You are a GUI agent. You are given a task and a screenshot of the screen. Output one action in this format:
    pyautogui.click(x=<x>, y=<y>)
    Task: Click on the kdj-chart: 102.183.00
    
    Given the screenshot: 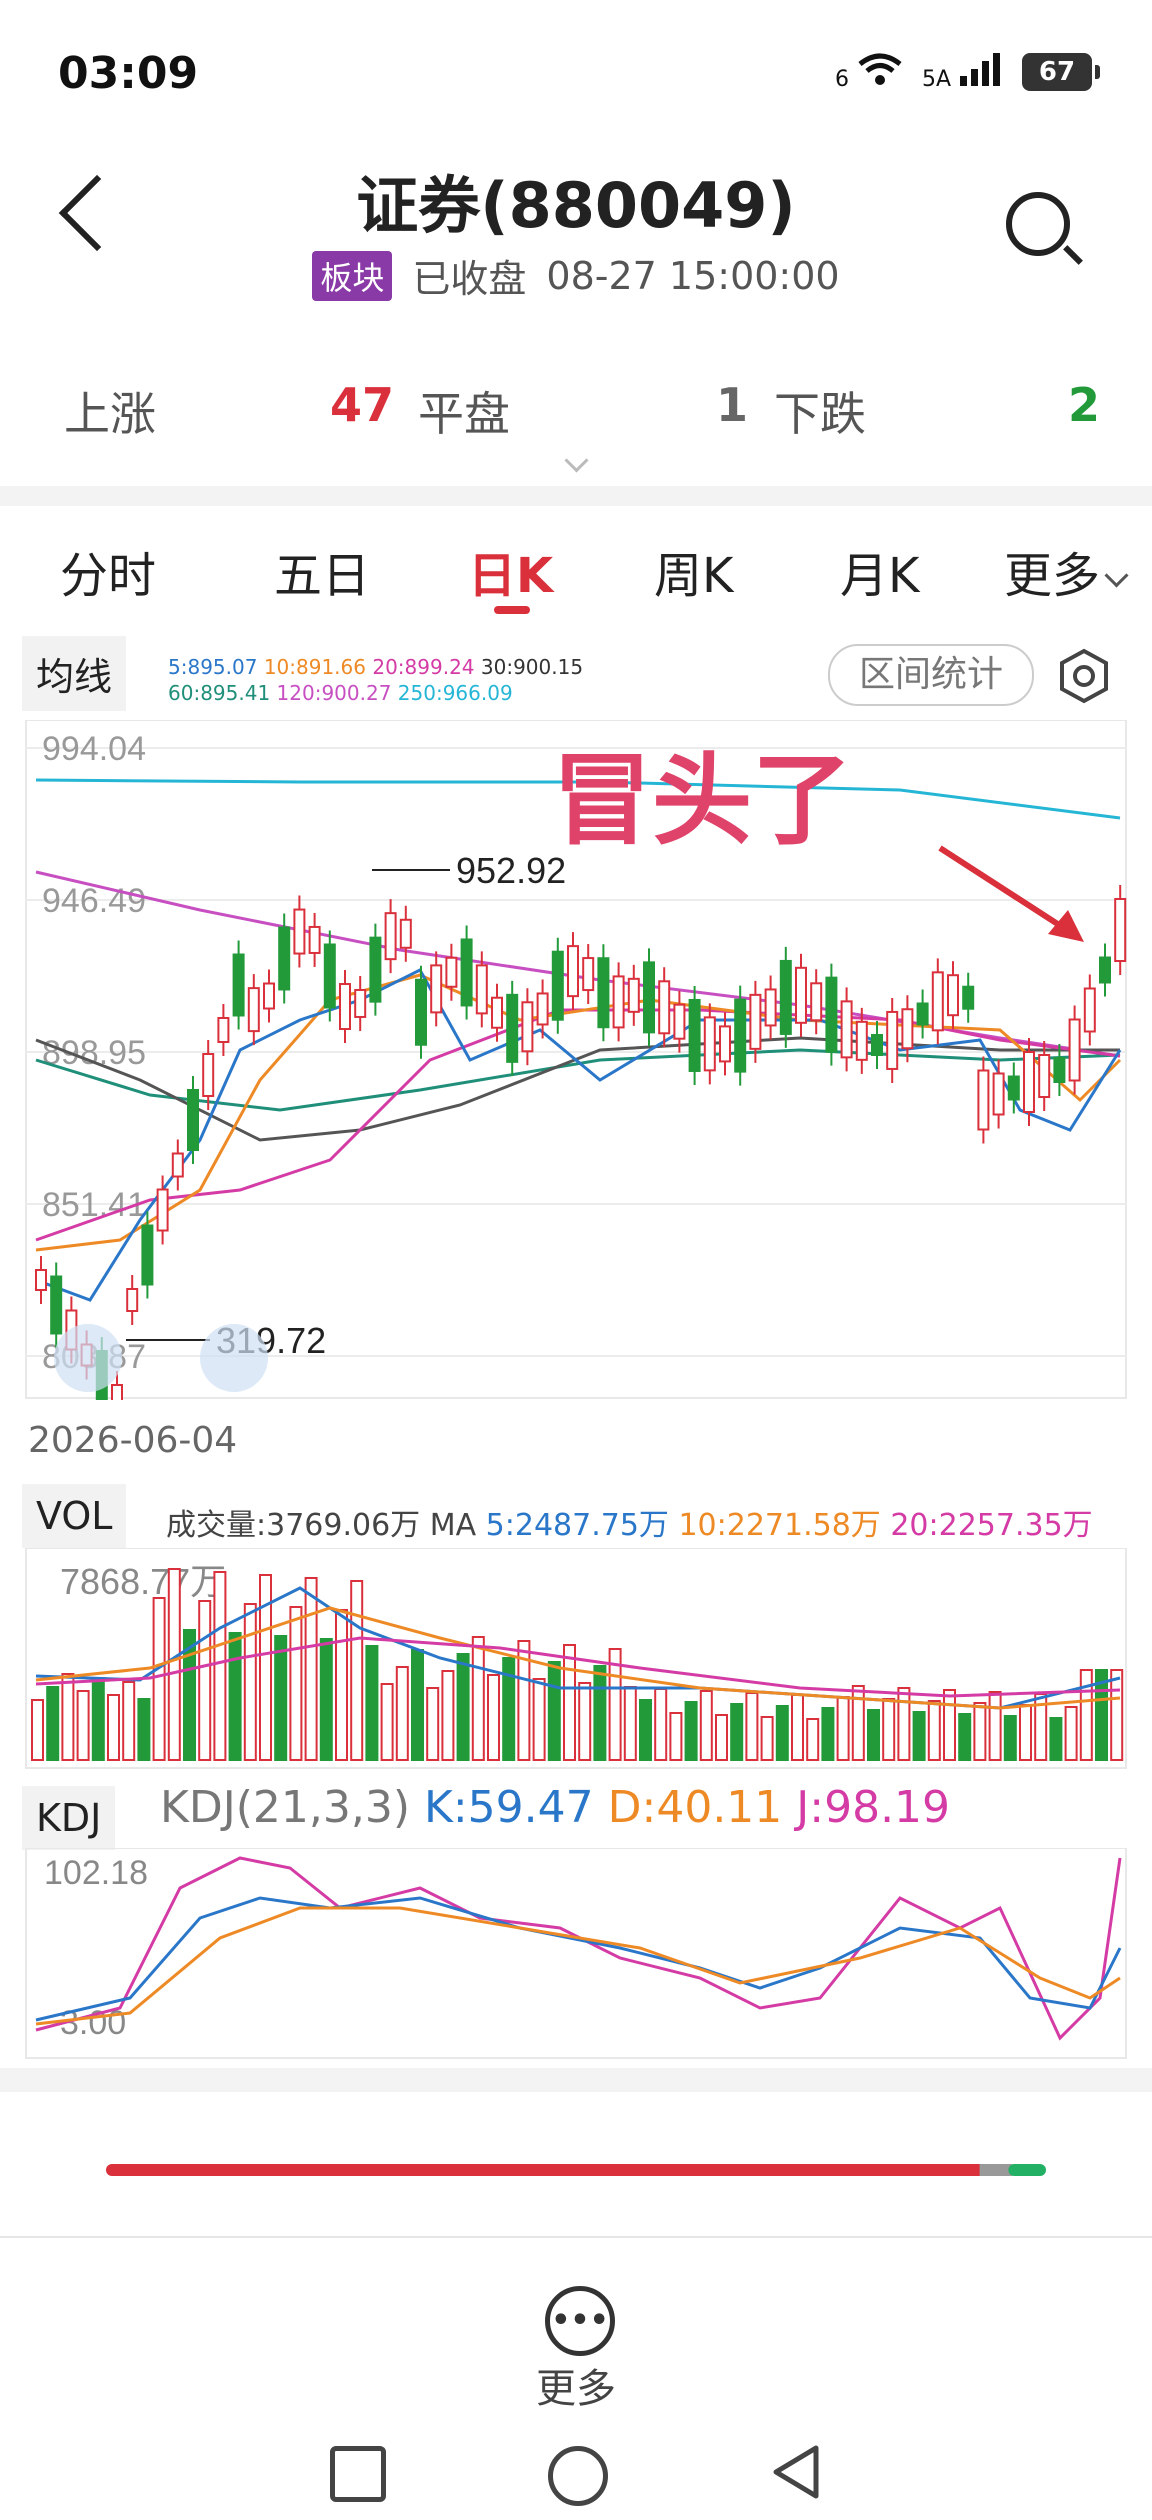 What is the action you would take?
    pyautogui.click(x=576, y=1954)
    